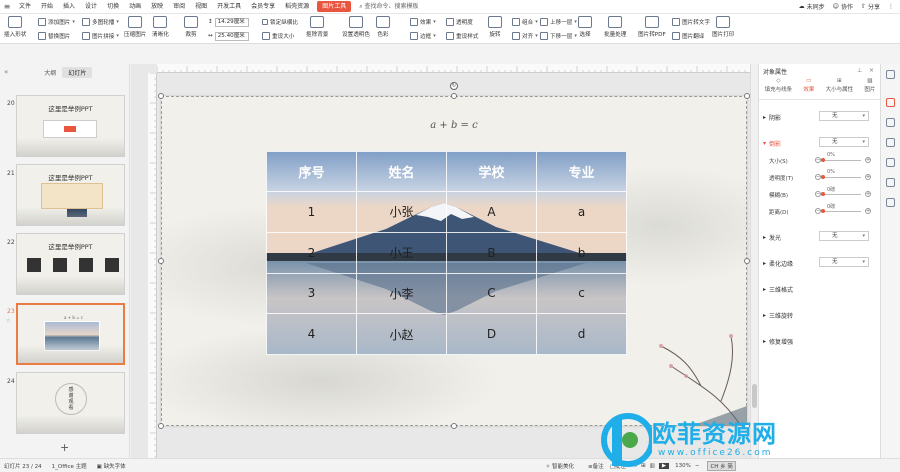 The width and height of the screenshot is (900, 472). What do you see at coordinates (525, 36) in the screenshot?
I see `align-button: 对齐 ▾` at bounding box center [525, 36].